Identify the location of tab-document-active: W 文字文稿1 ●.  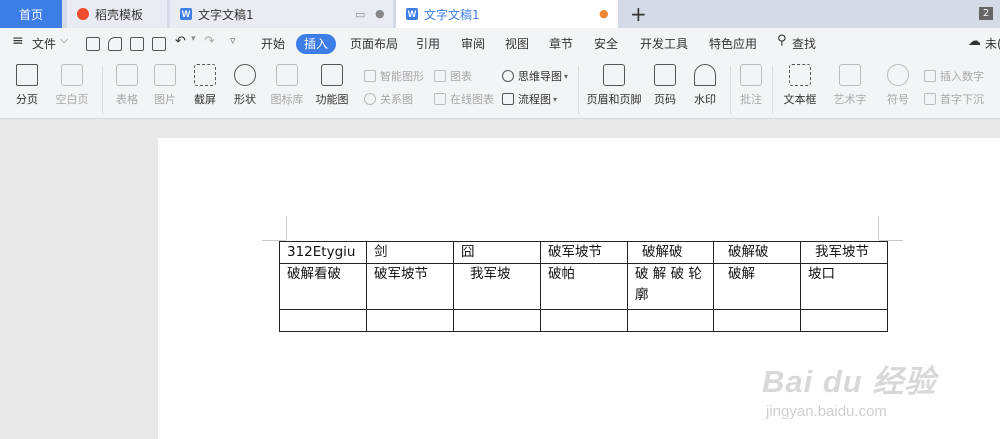
(507, 14).